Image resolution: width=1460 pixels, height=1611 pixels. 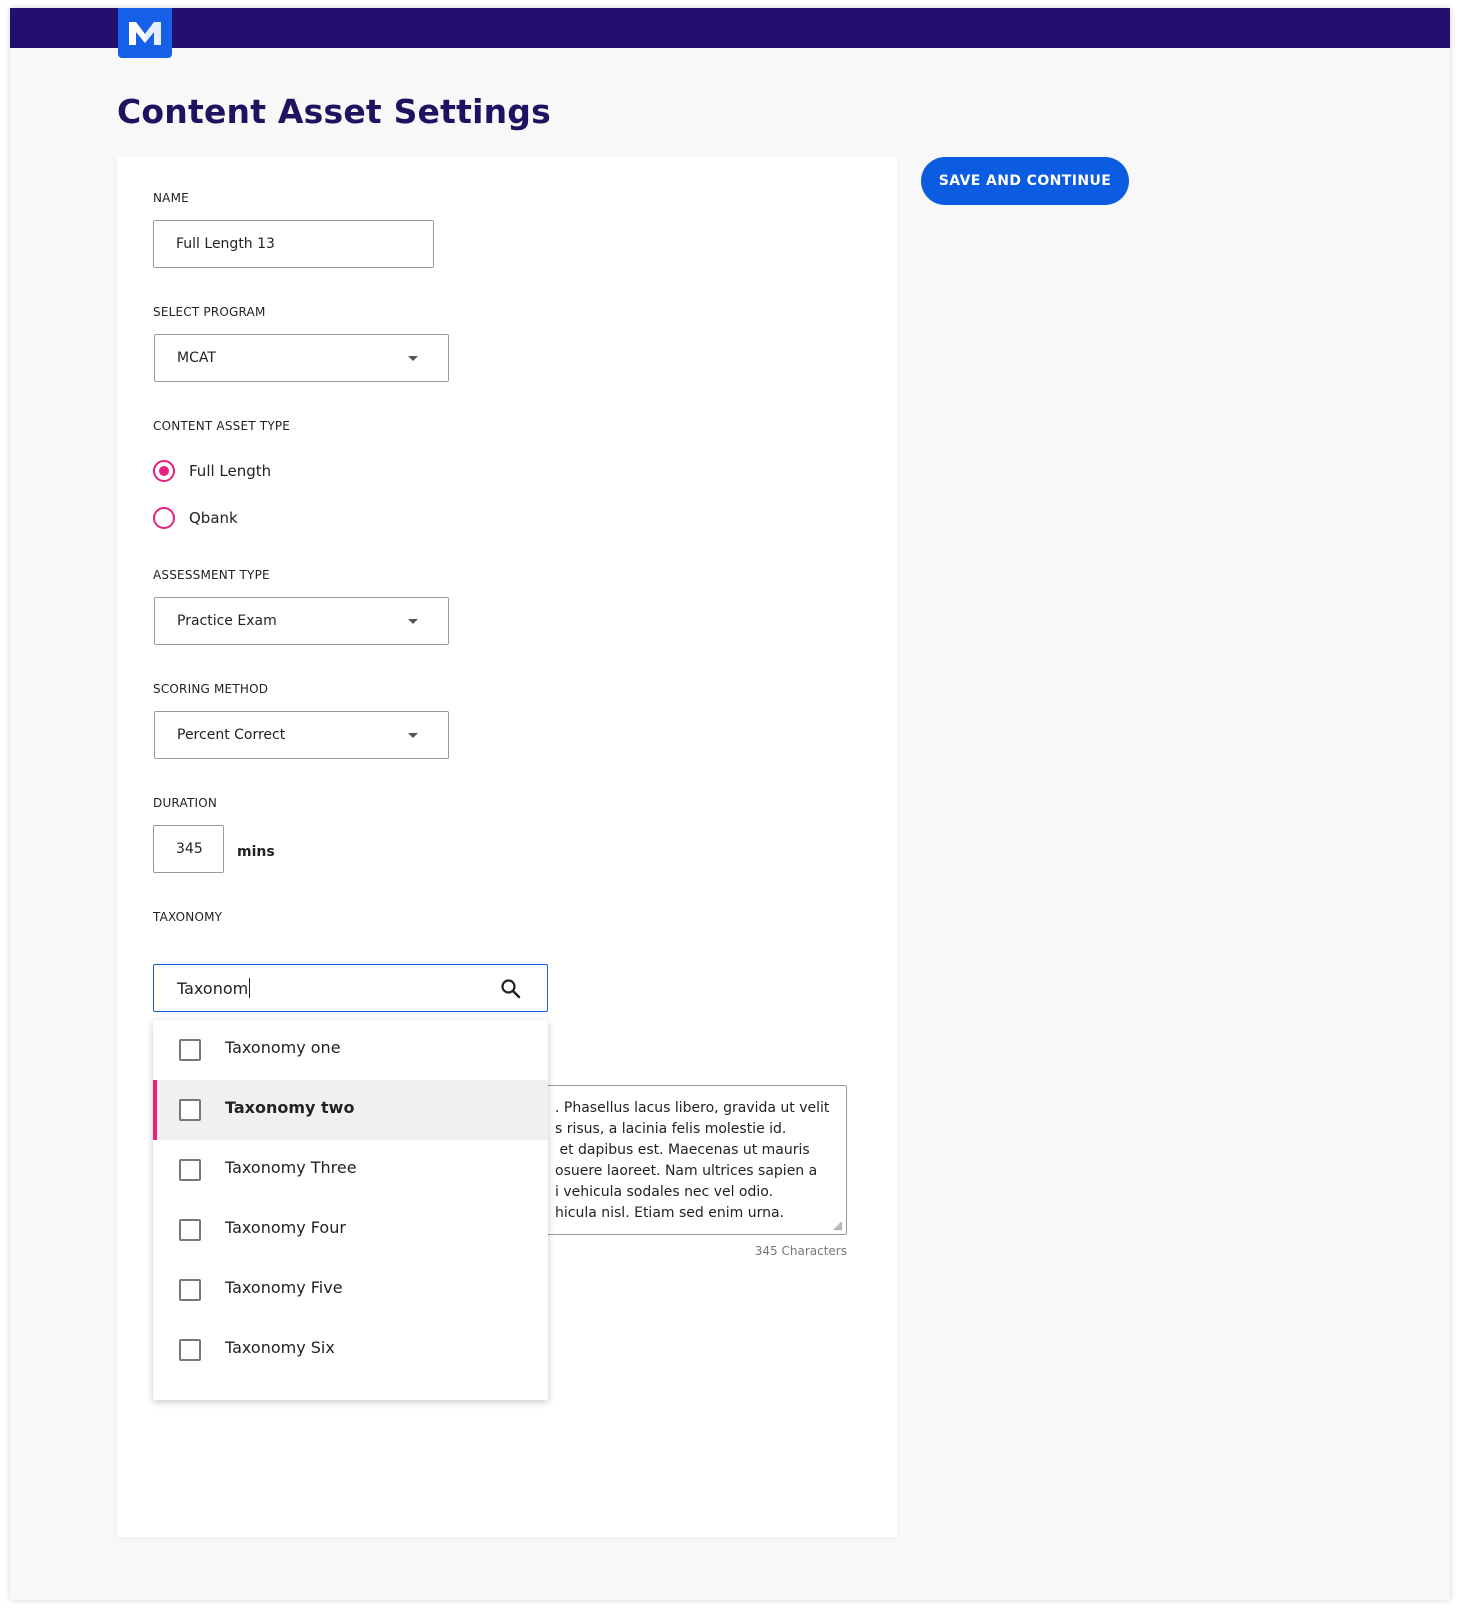 What do you see at coordinates (301, 735) in the screenshot?
I see `scoring-method-select: Percent Correct` at bounding box center [301, 735].